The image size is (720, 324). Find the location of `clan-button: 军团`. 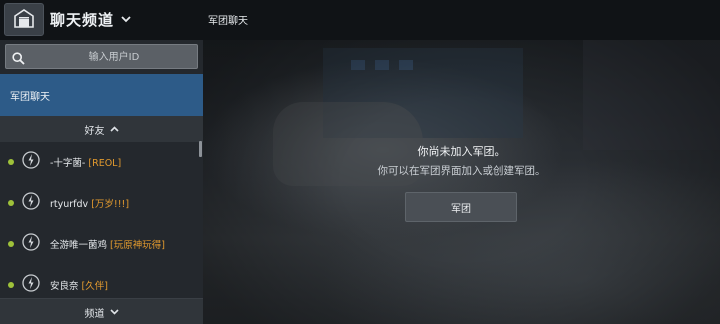

clan-button: 军团 is located at coordinates (461, 207).